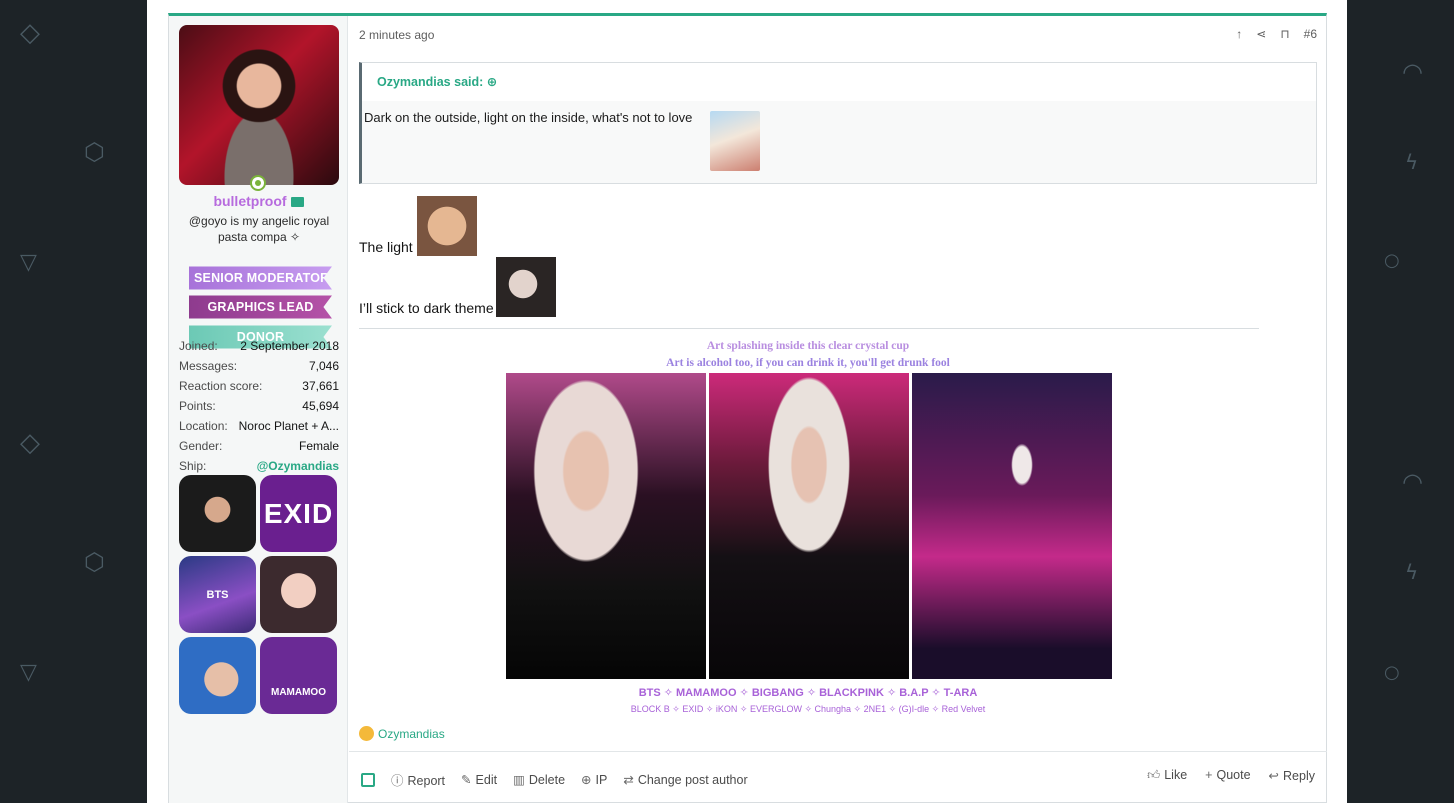 The image size is (1454, 803). What do you see at coordinates (198, 346) in the screenshot?
I see `stat-label: Joined:` at bounding box center [198, 346].